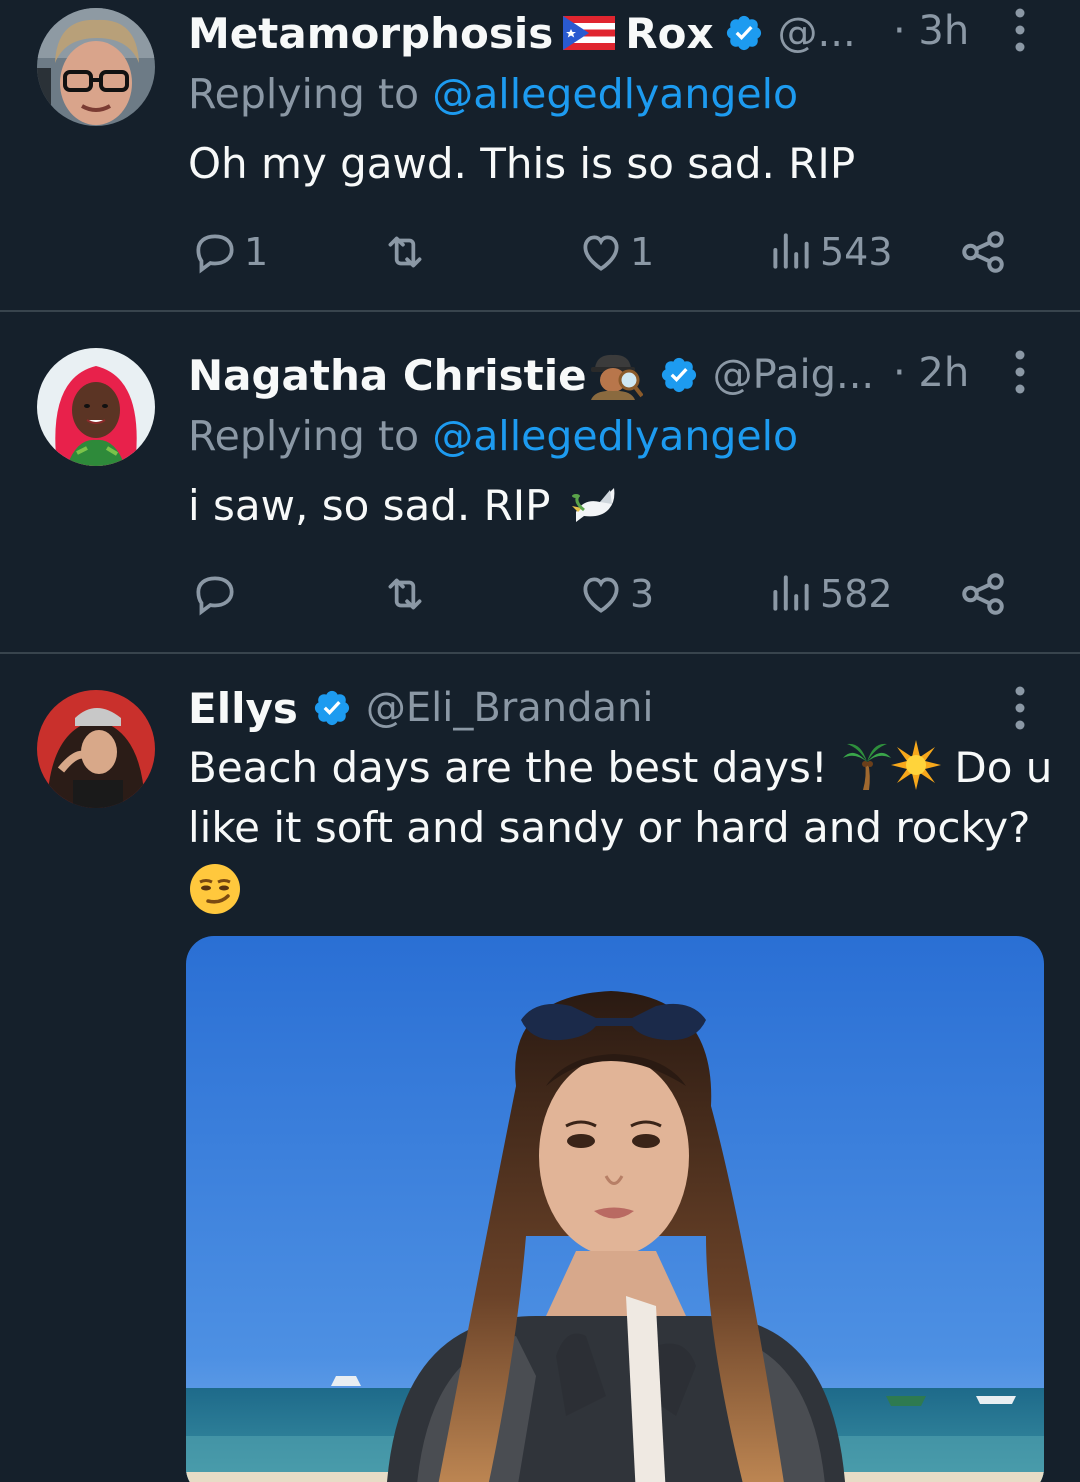 Image resolution: width=1080 pixels, height=1482 pixels. I want to click on views-button: 582, so click(829, 594).